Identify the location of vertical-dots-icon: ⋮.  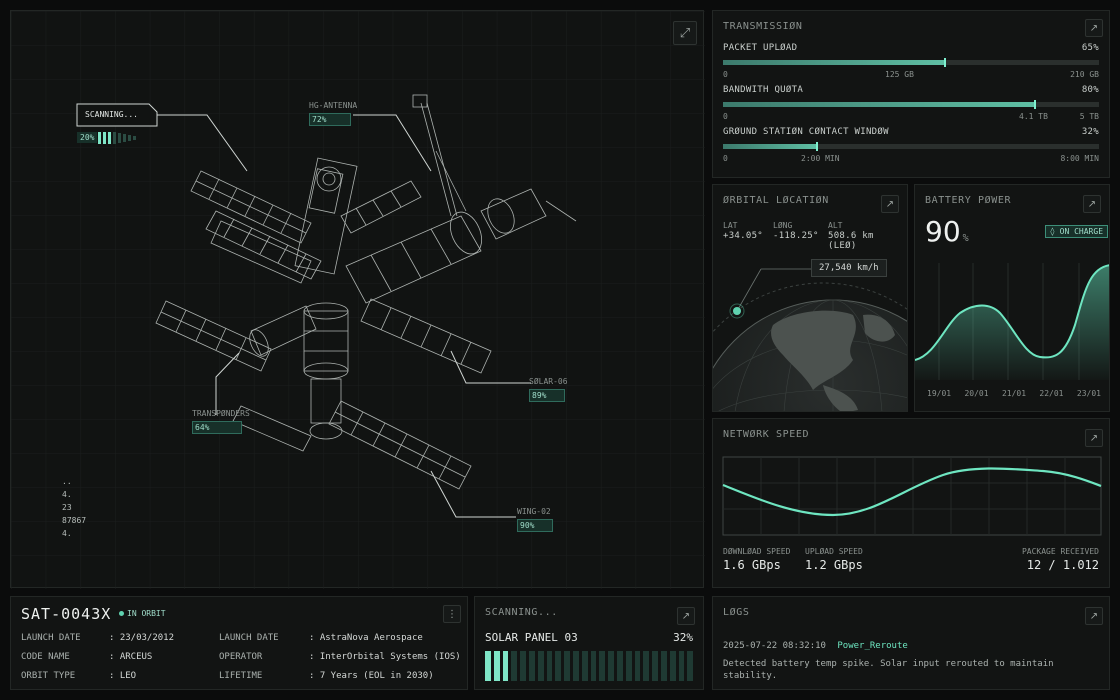
(452, 614).